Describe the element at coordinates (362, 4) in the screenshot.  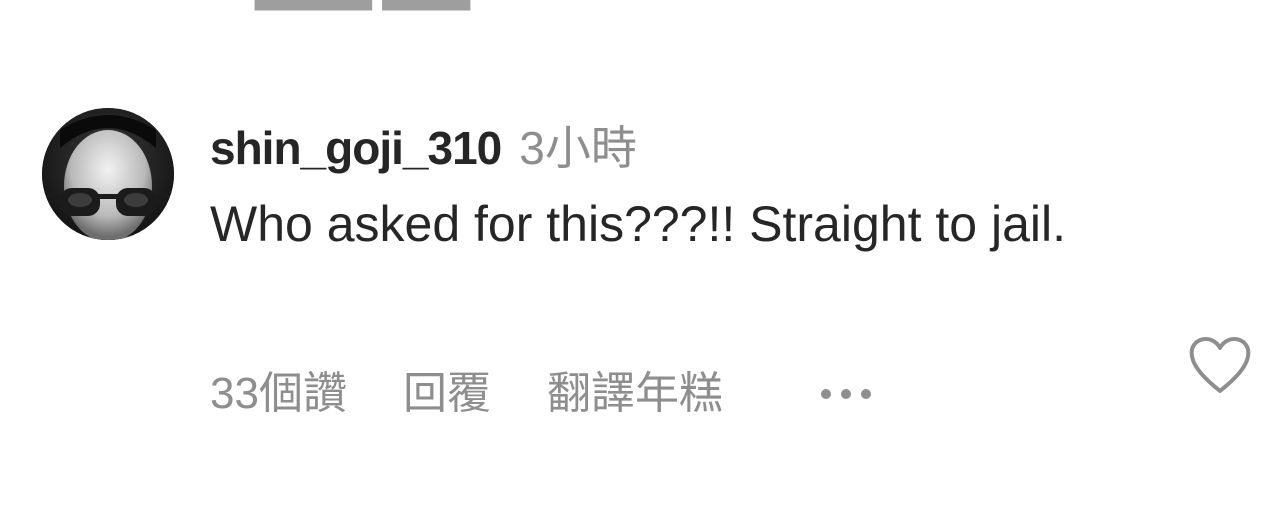
I see `clipped-previous-content: ▂▆▂▂ ▆▂▆` at that location.